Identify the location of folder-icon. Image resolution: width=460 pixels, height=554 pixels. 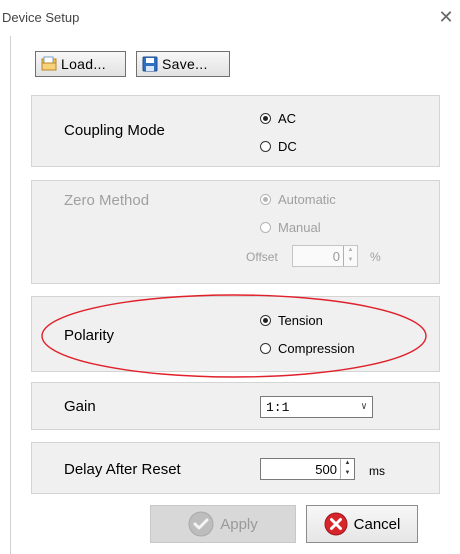
(49, 64).